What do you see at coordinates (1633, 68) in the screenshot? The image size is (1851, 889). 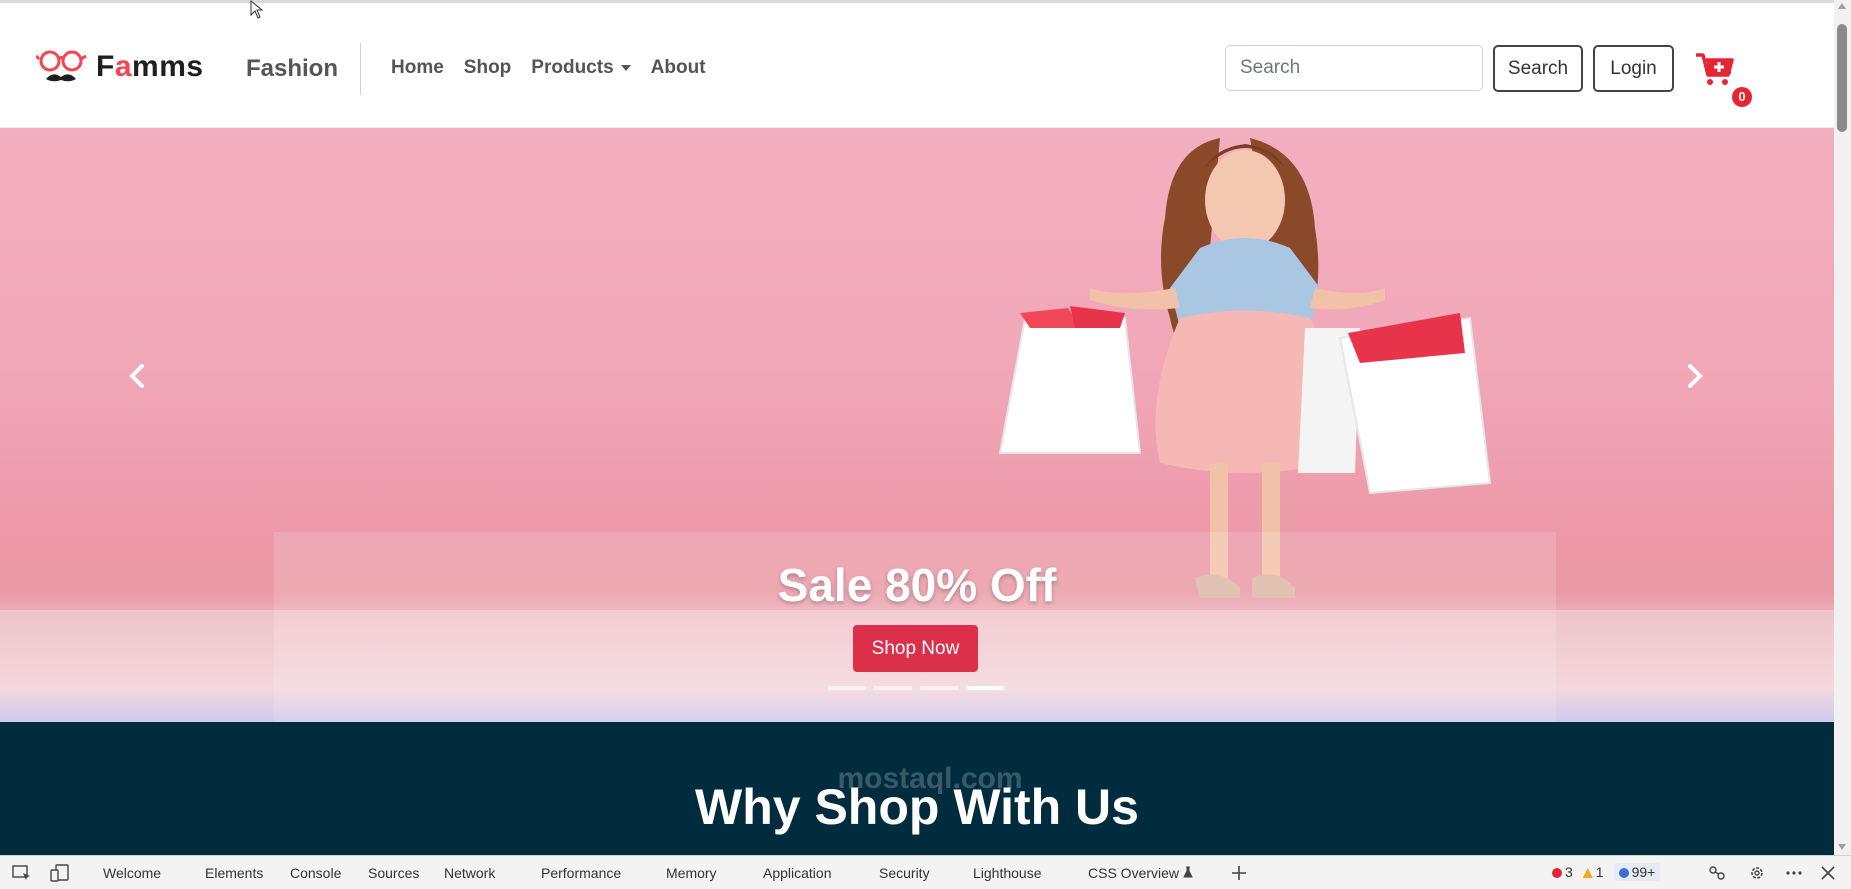 I see `login-button: Login` at bounding box center [1633, 68].